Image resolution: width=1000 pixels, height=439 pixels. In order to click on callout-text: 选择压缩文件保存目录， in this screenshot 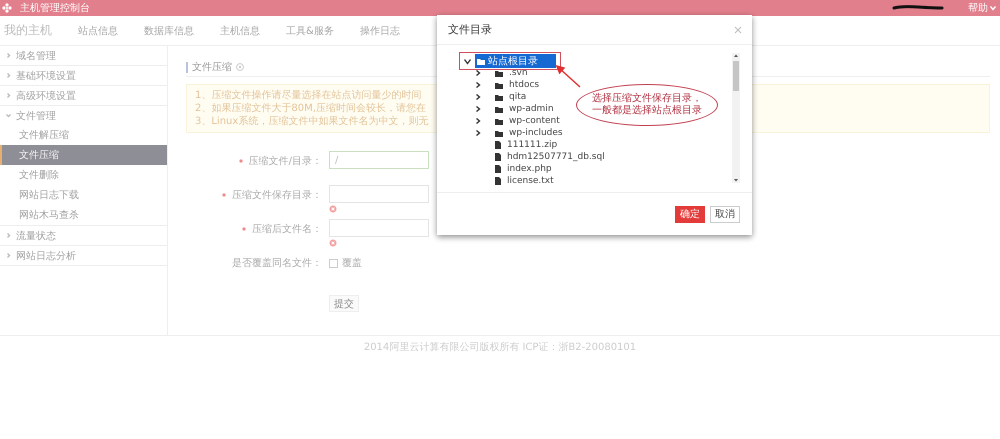, I will do `click(647, 98)`.